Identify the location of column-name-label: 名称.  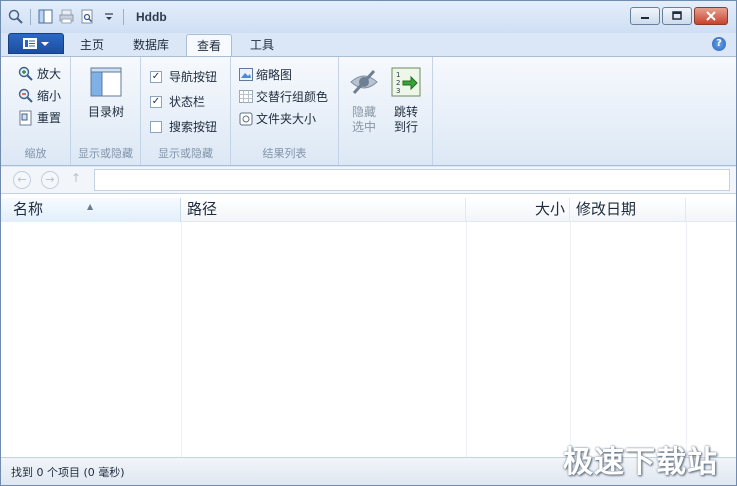
(28, 209).